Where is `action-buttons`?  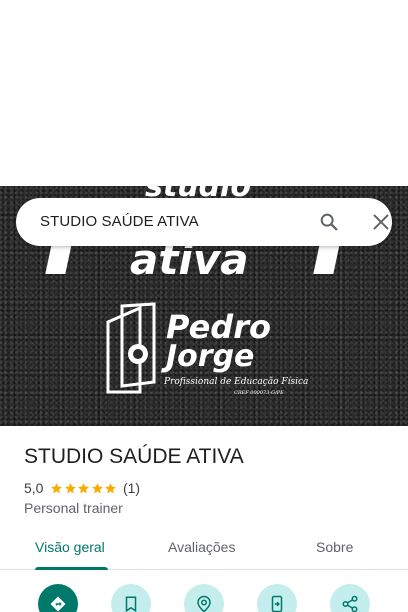 action-buttons is located at coordinates (204, 598).